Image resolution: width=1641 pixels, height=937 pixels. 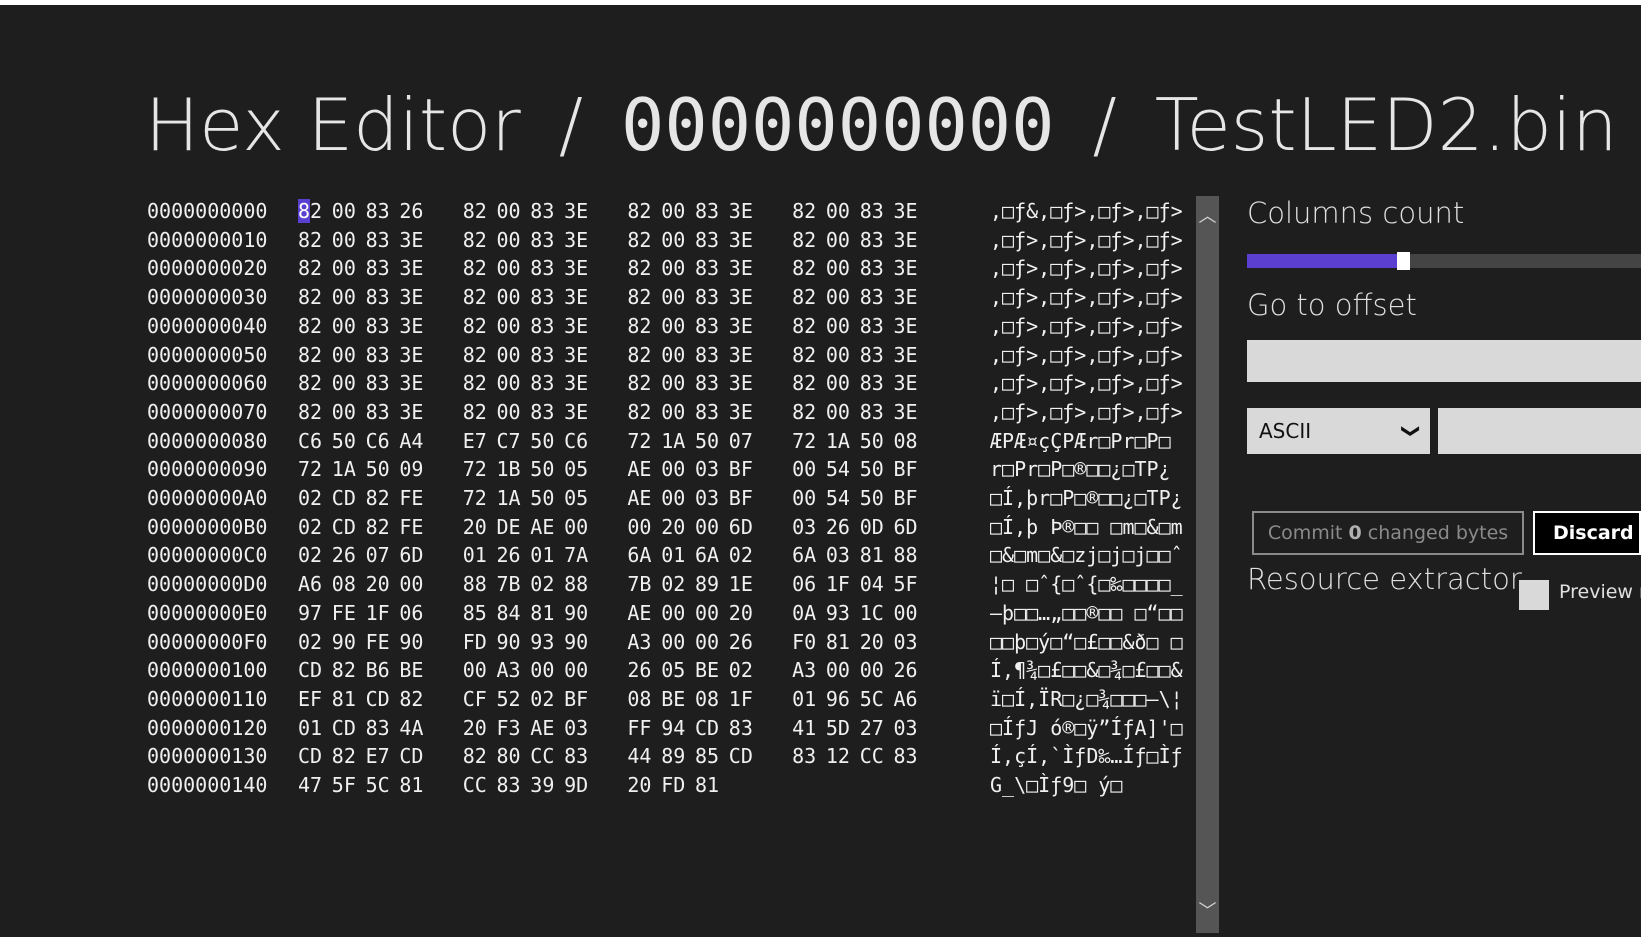 What do you see at coordinates (640, 670) in the screenshot?
I see `hex-byte: 26` at bounding box center [640, 670].